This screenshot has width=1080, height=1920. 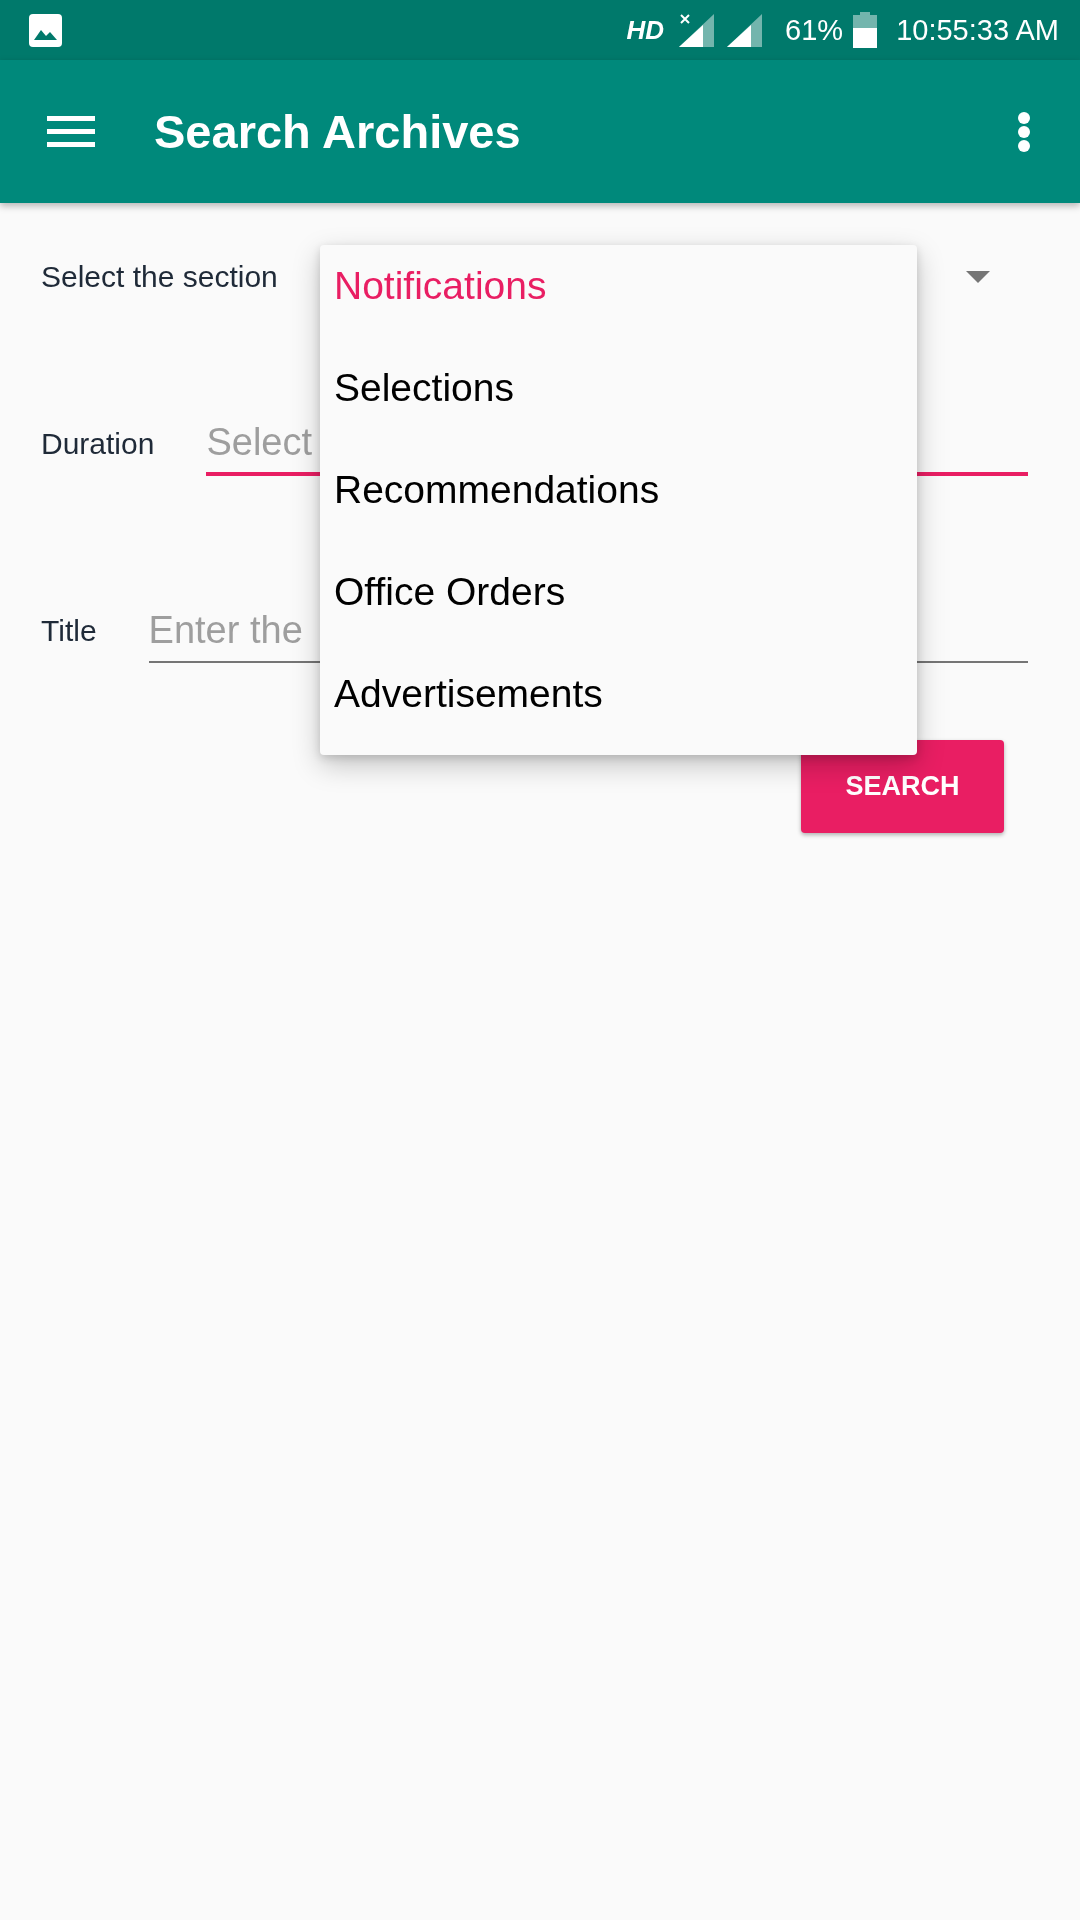 What do you see at coordinates (865, 30) in the screenshot?
I see `battery-icon` at bounding box center [865, 30].